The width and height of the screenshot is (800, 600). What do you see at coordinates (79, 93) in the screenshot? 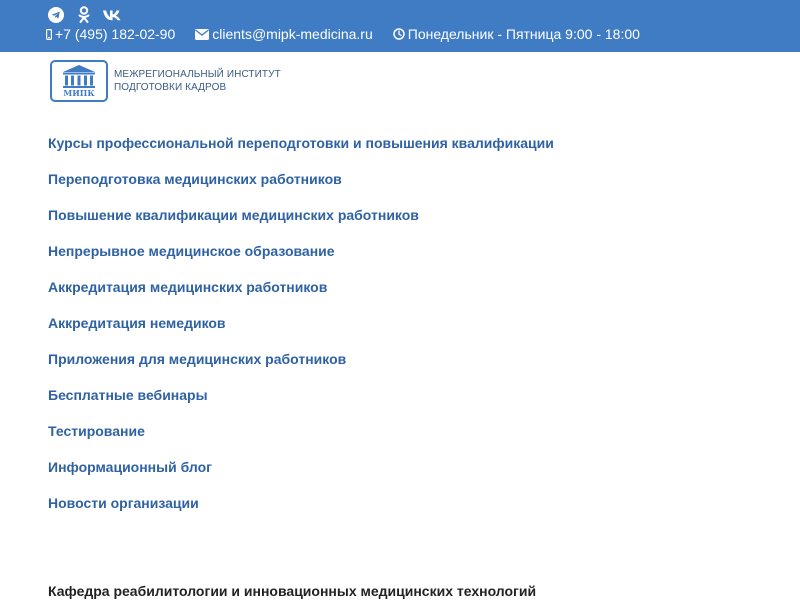
I see `logo-abbreviation: МИПК` at bounding box center [79, 93].